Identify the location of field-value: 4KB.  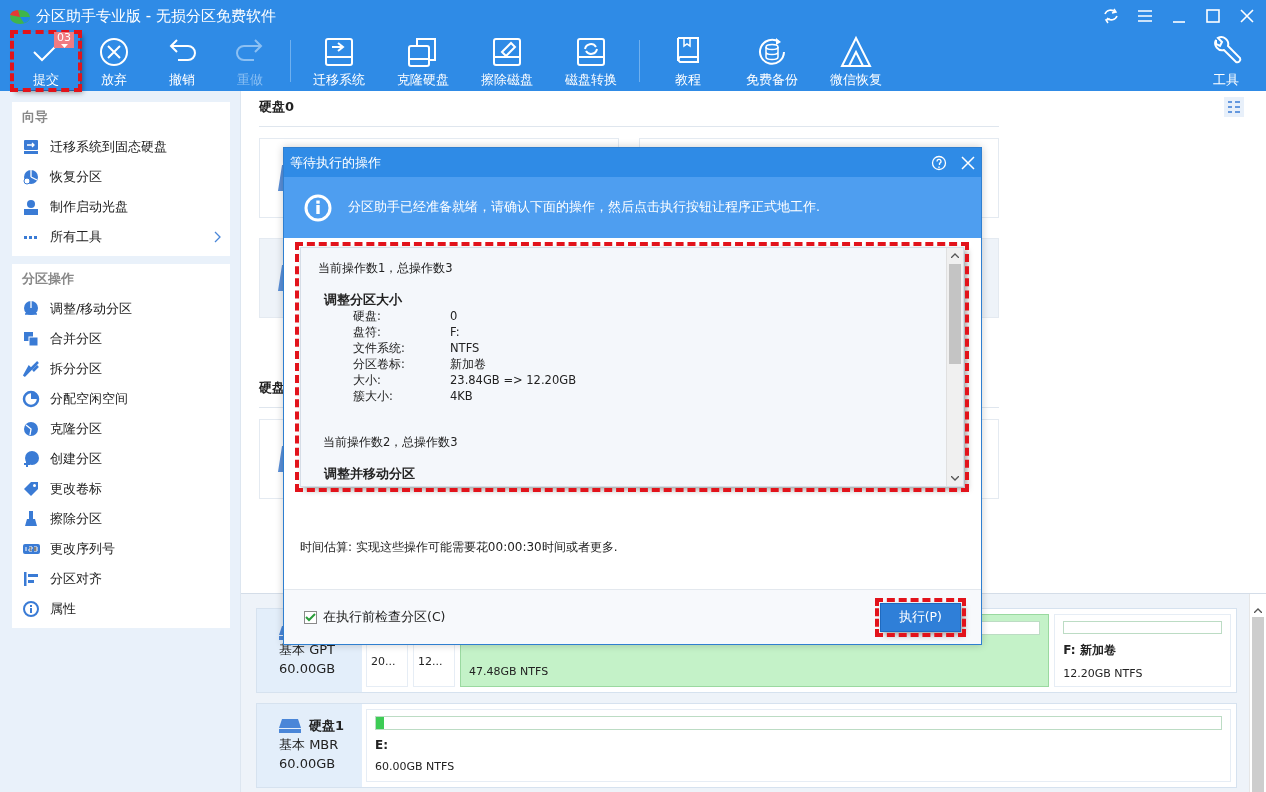
(462, 396).